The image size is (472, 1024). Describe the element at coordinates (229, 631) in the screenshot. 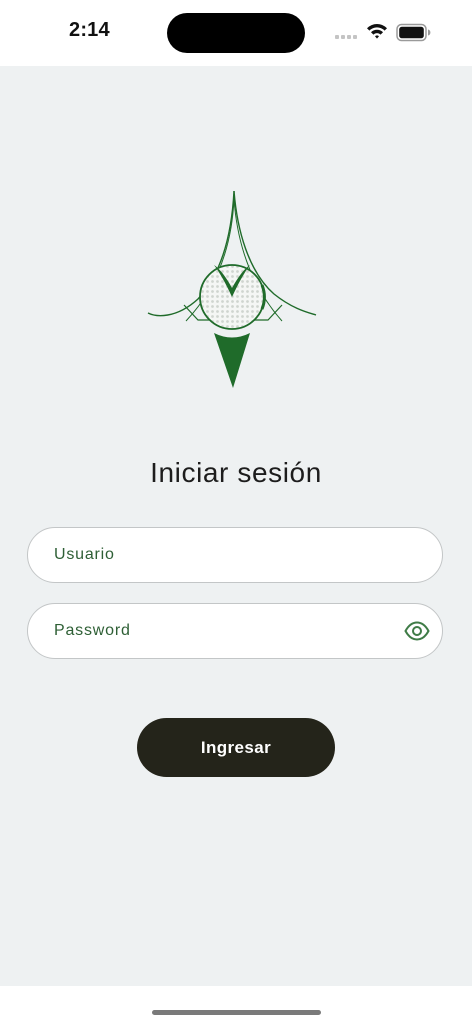

I see `password-input` at that location.